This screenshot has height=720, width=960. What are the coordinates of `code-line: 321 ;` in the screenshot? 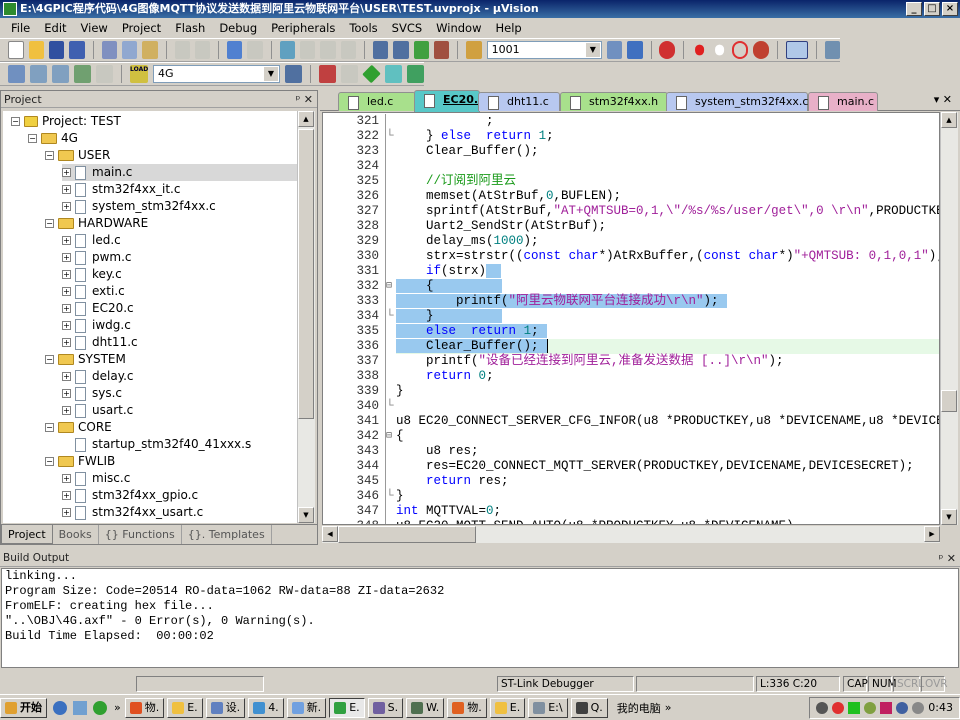 It's located at (631, 121).